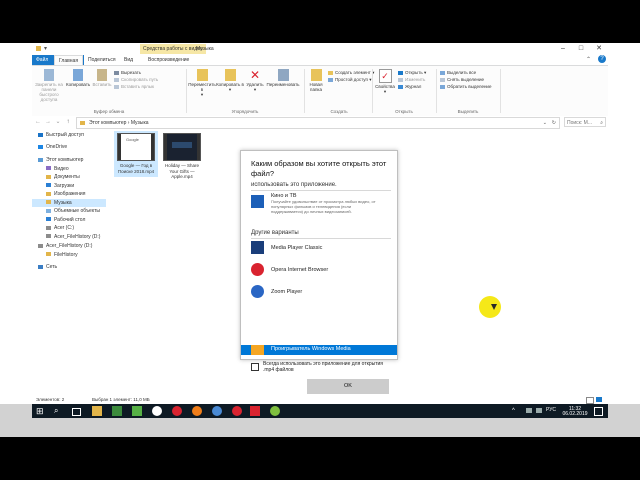 Image resolution: width=640 pixels, height=480 pixels. Describe the element at coordinates (585, 122) in the screenshot. I see `search-input: Поиск: М... ⌕` at that location.